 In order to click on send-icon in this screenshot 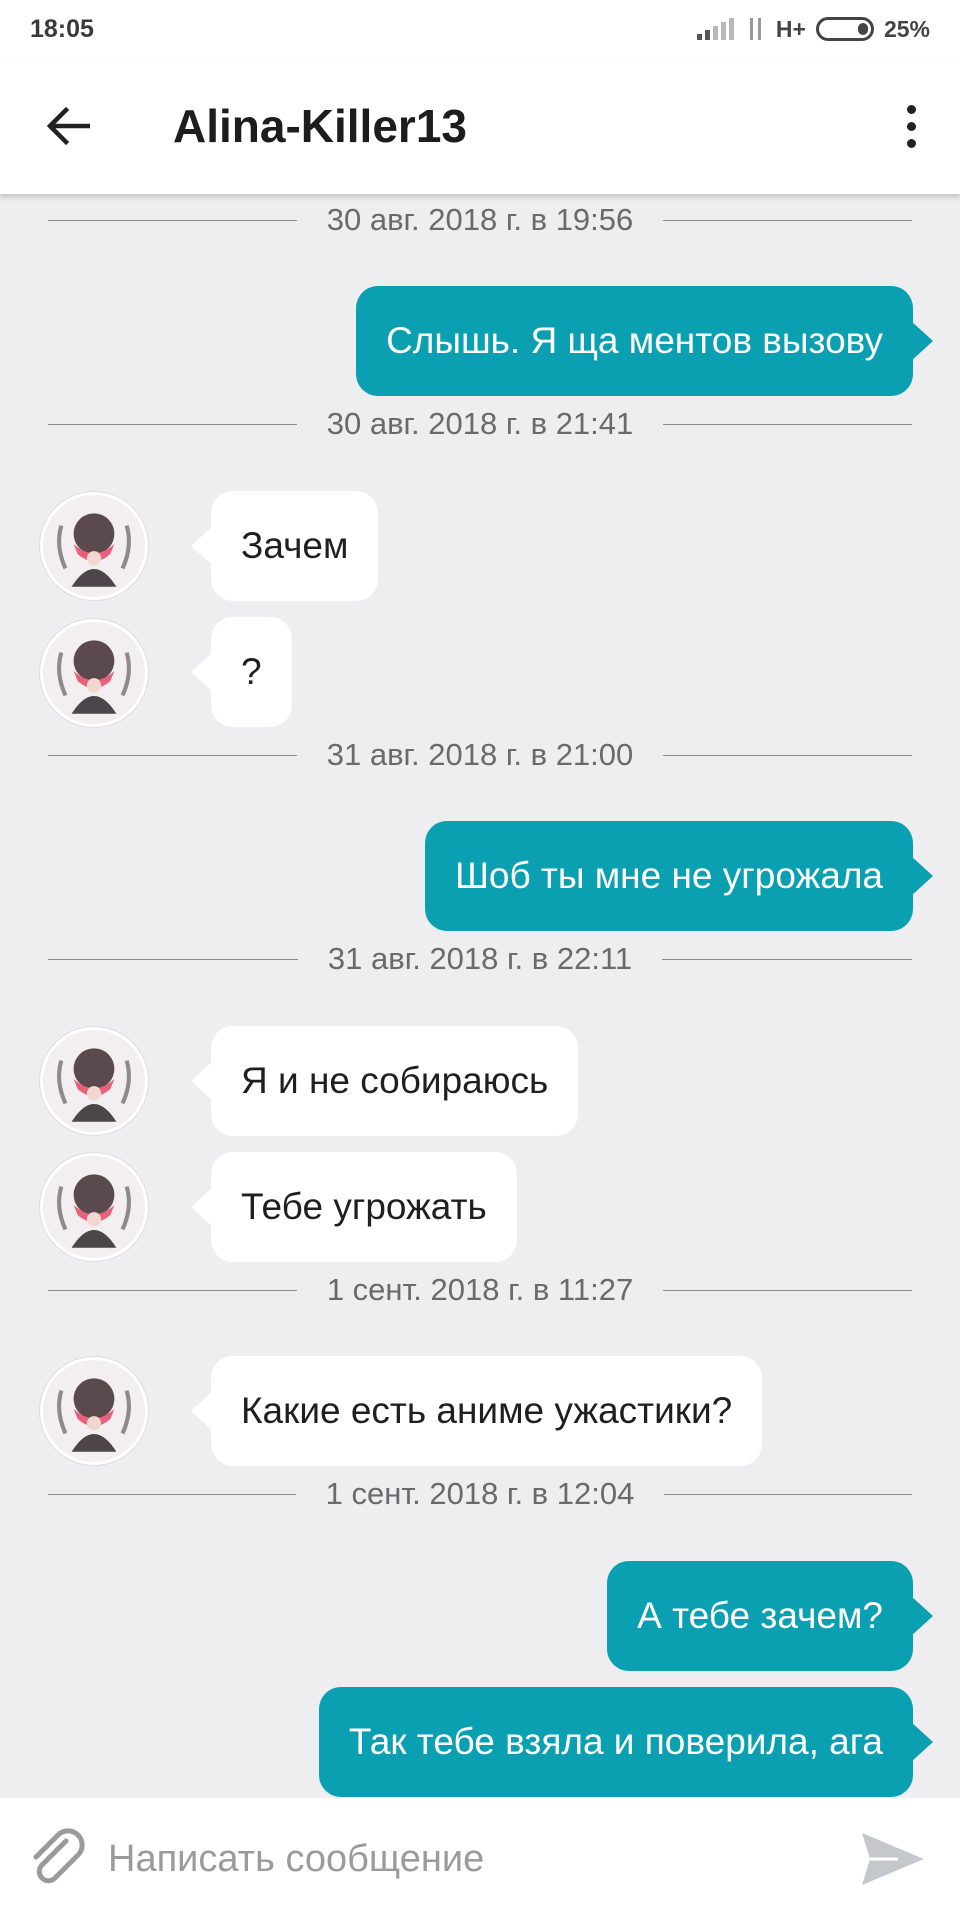, I will do `click(893, 1859)`.